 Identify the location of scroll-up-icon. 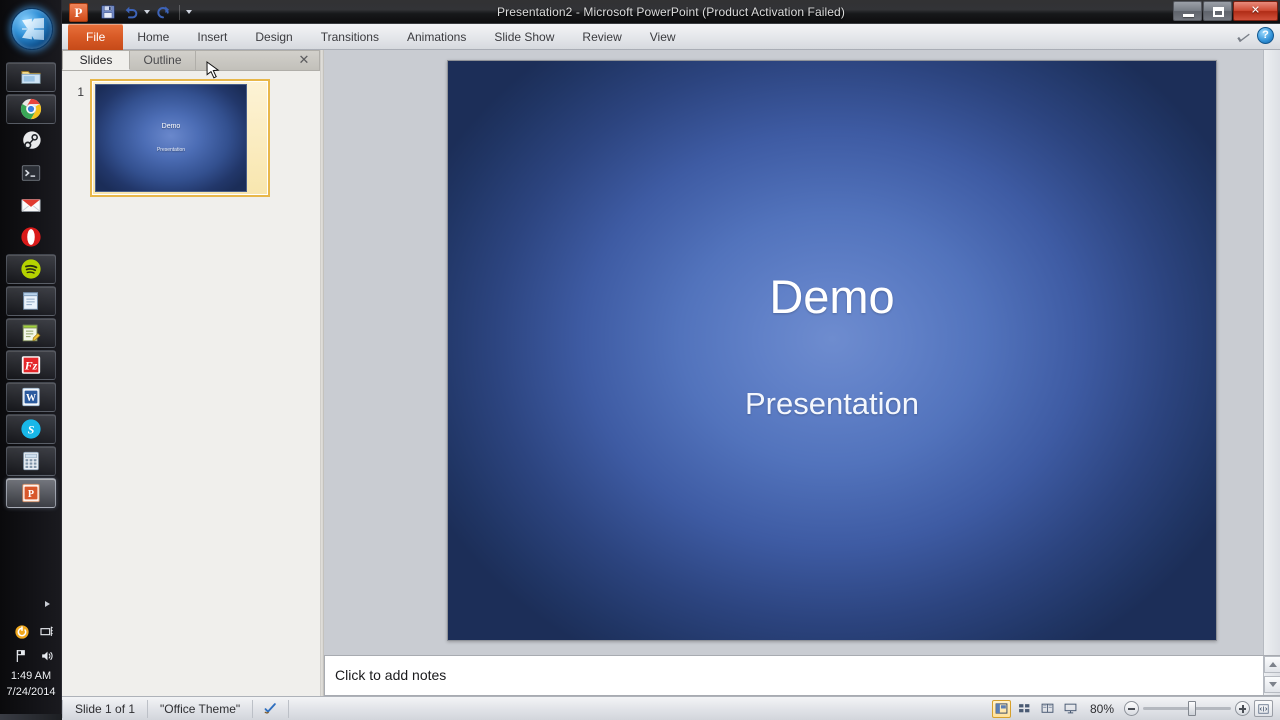
(1272, 664).